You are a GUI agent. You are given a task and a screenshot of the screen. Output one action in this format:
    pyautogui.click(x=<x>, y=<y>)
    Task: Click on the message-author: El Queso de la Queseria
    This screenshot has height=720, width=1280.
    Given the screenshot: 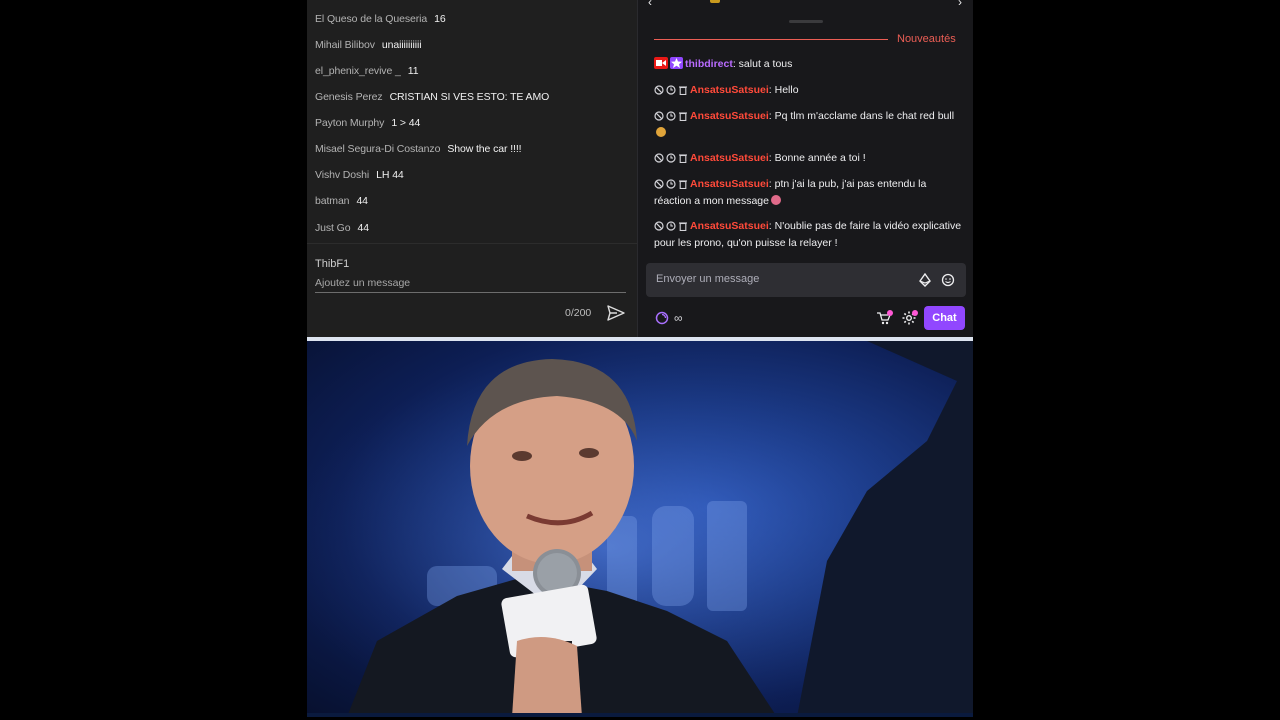 What is the action you would take?
    pyautogui.click(x=371, y=19)
    